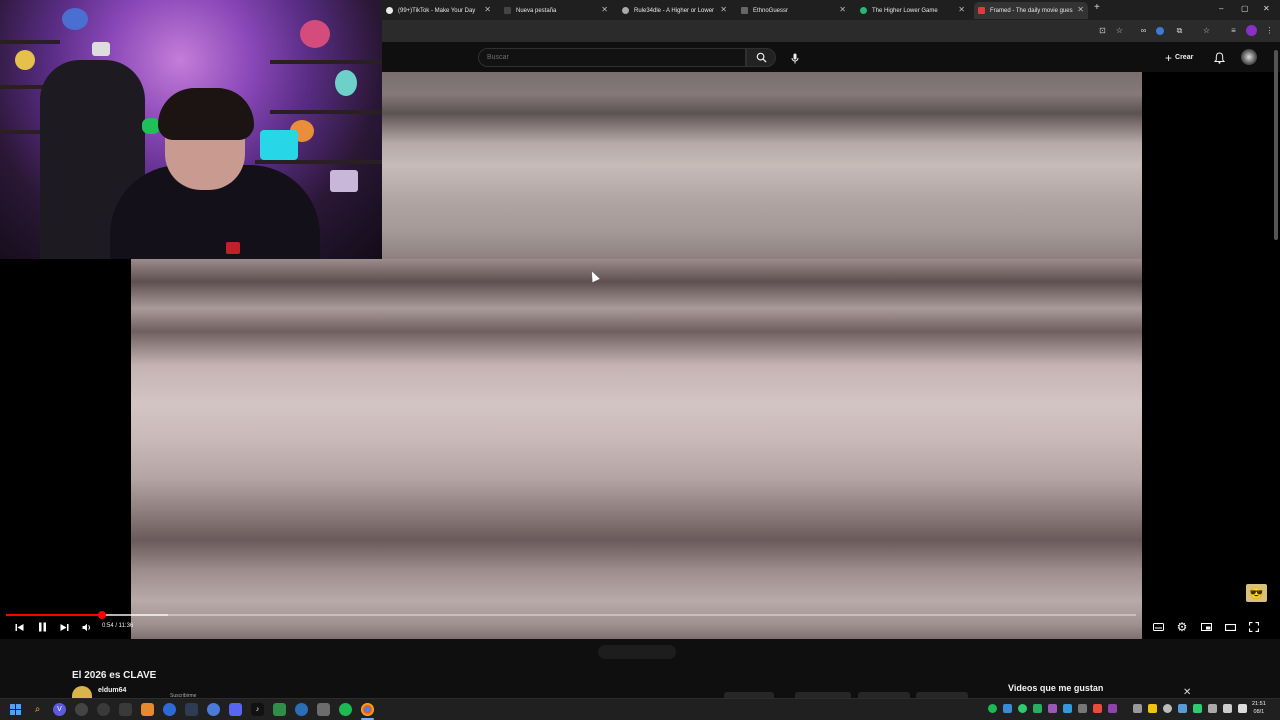  What do you see at coordinates (367, 709) in the screenshot?
I see `chrome-icon` at bounding box center [367, 709].